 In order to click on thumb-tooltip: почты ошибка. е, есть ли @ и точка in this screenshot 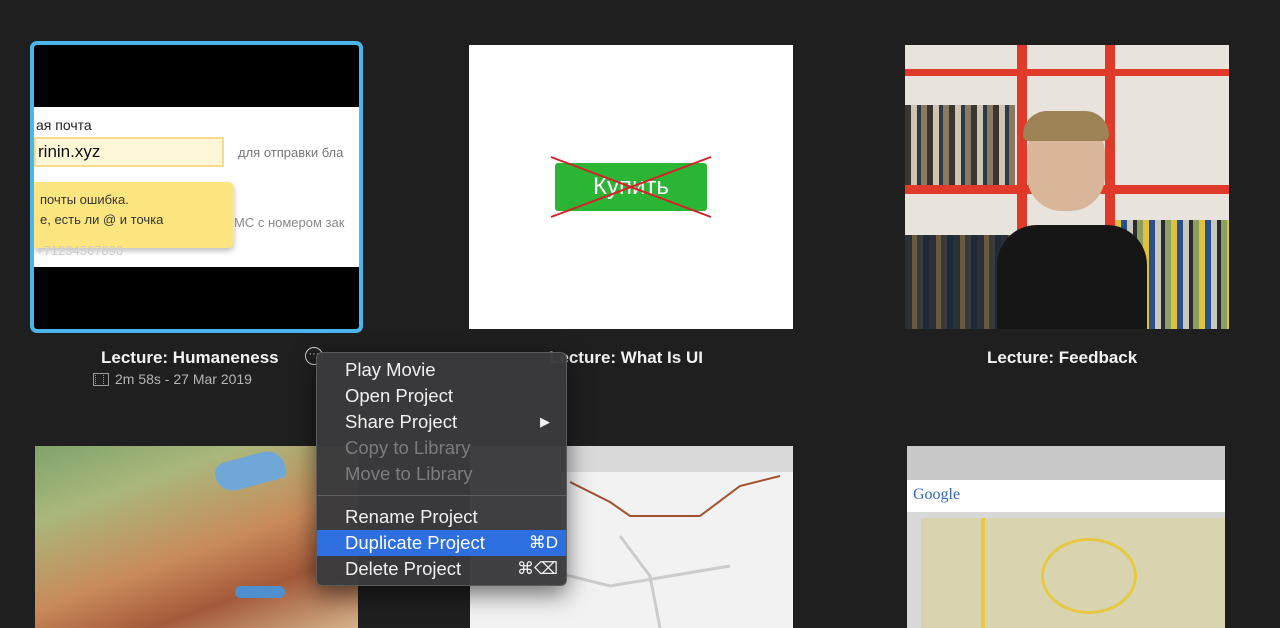, I will do `click(134, 215)`.